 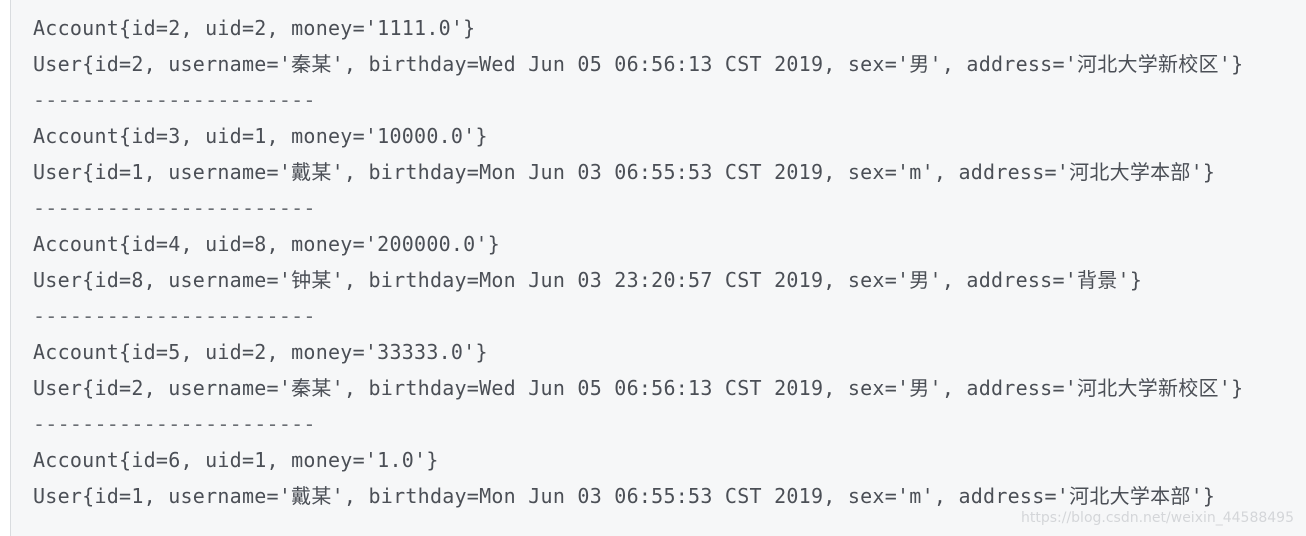 I want to click on account-line: Account{id=6, uid=1, money='1.0'}, so click(x=236, y=460).